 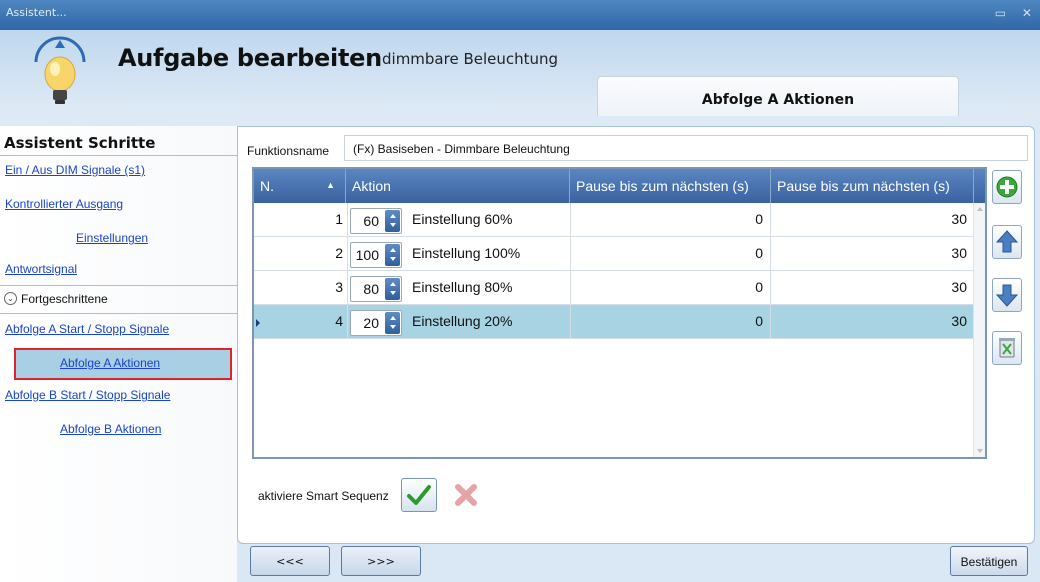 What do you see at coordinates (466, 253) in the screenshot?
I see `cell-description: Einstellung 100%` at bounding box center [466, 253].